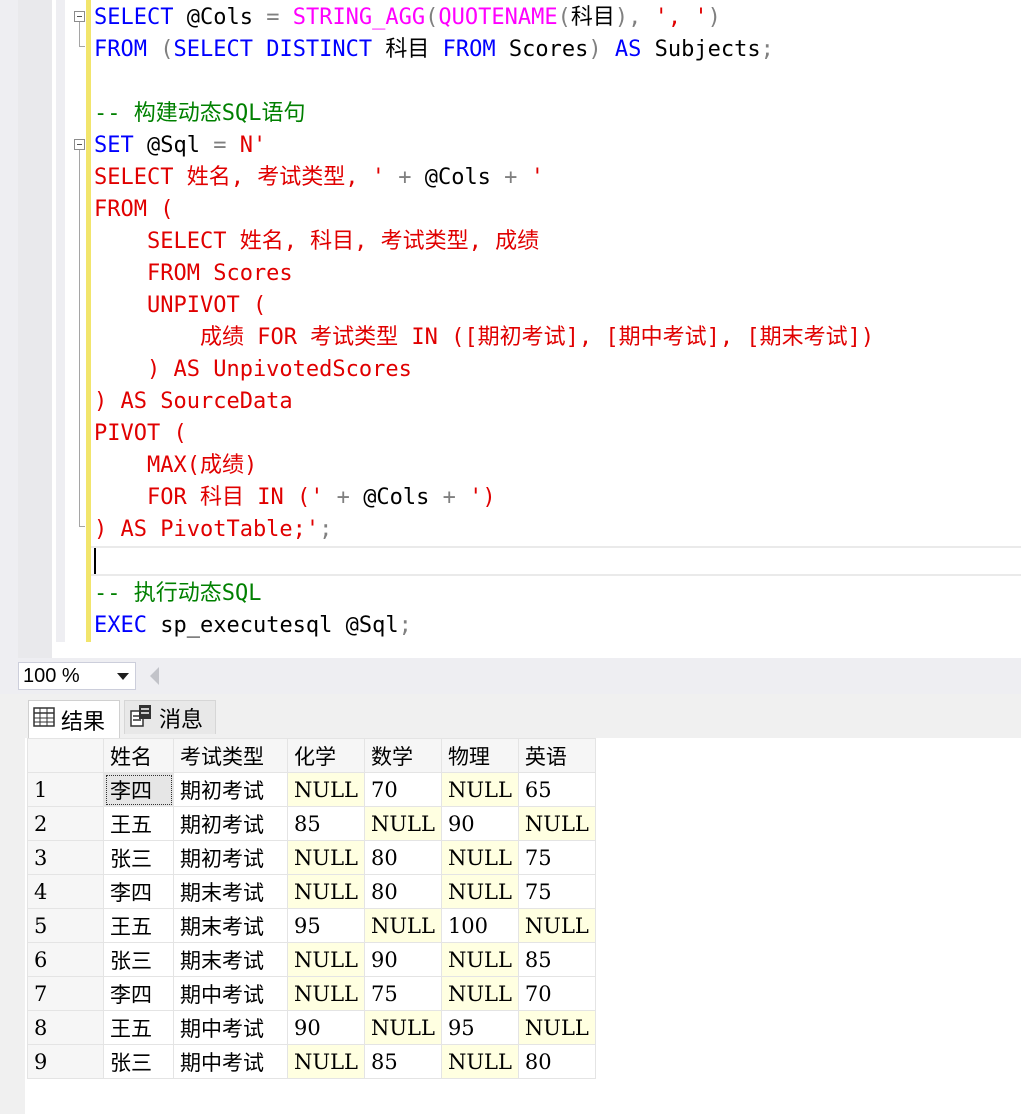 The image size is (1021, 1114). I want to click on column-header: 化学, so click(326, 755).